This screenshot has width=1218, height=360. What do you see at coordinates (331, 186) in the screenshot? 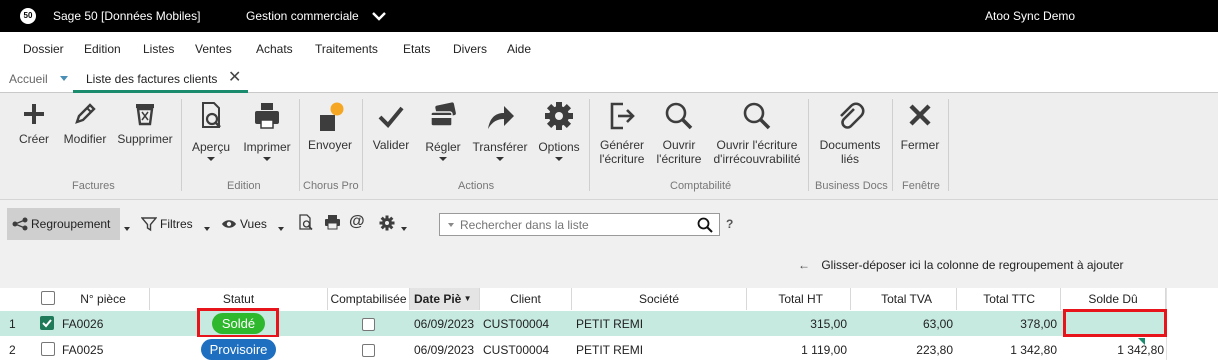
I see `group-label-chorus: Chorus Pro` at bounding box center [331, 186].